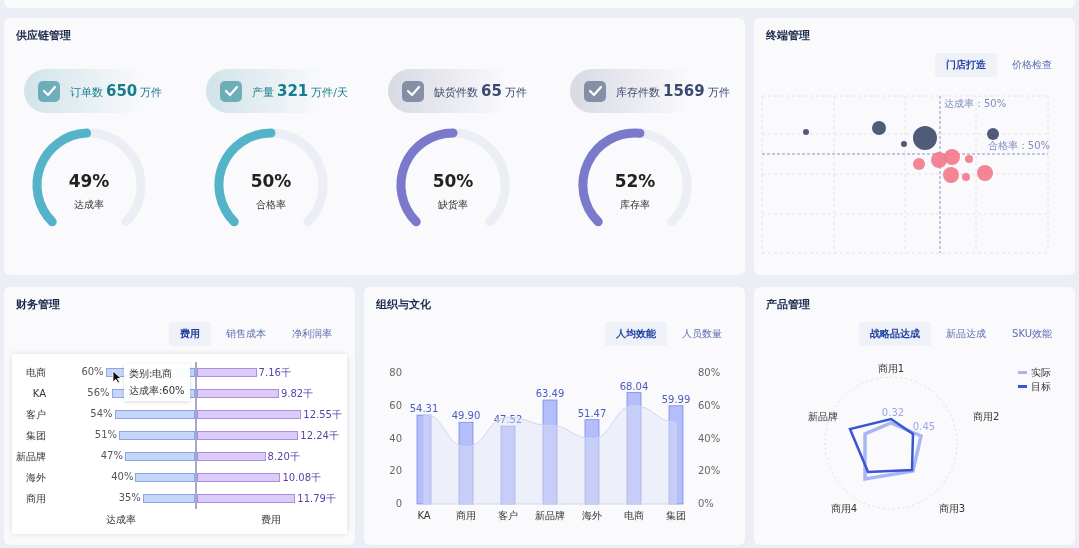 Image resolution: width=1079 pixels, height=548 pixels. Describe the element at coordinates (38, 304) in the screenshot. I see `panel-title: 财务管理` at that location.